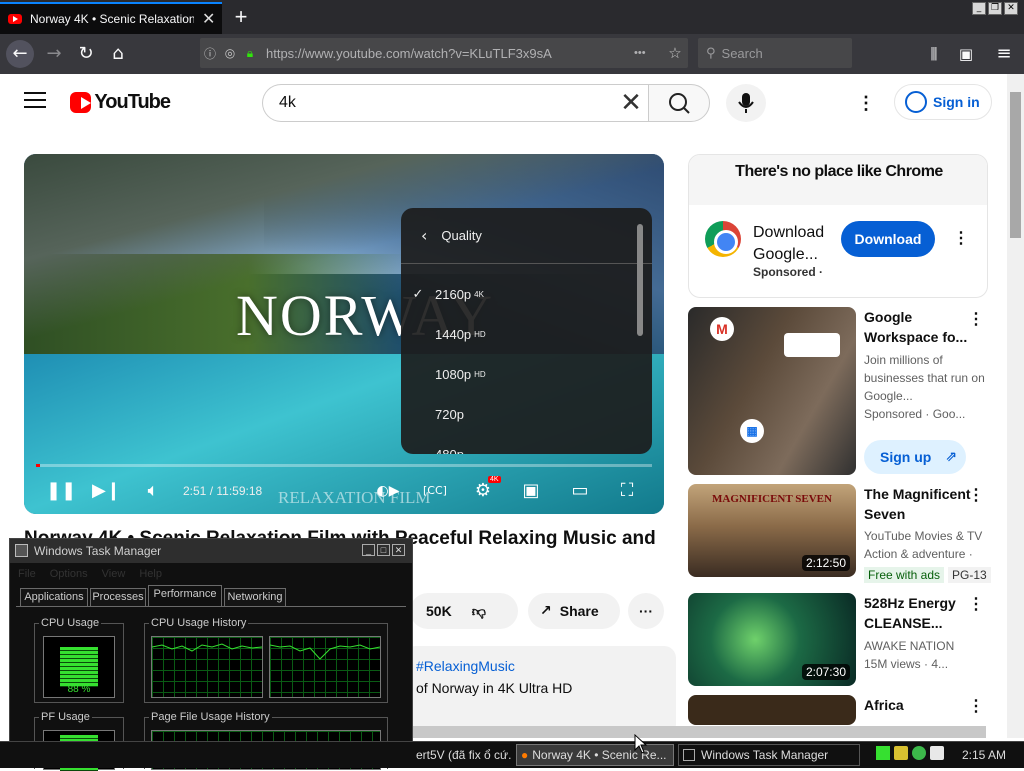 The image size is (1024, 771). Describe the element at coordinates (531, 491) in the screenshot. I see `miniplayer-icon: ▣` at that location.